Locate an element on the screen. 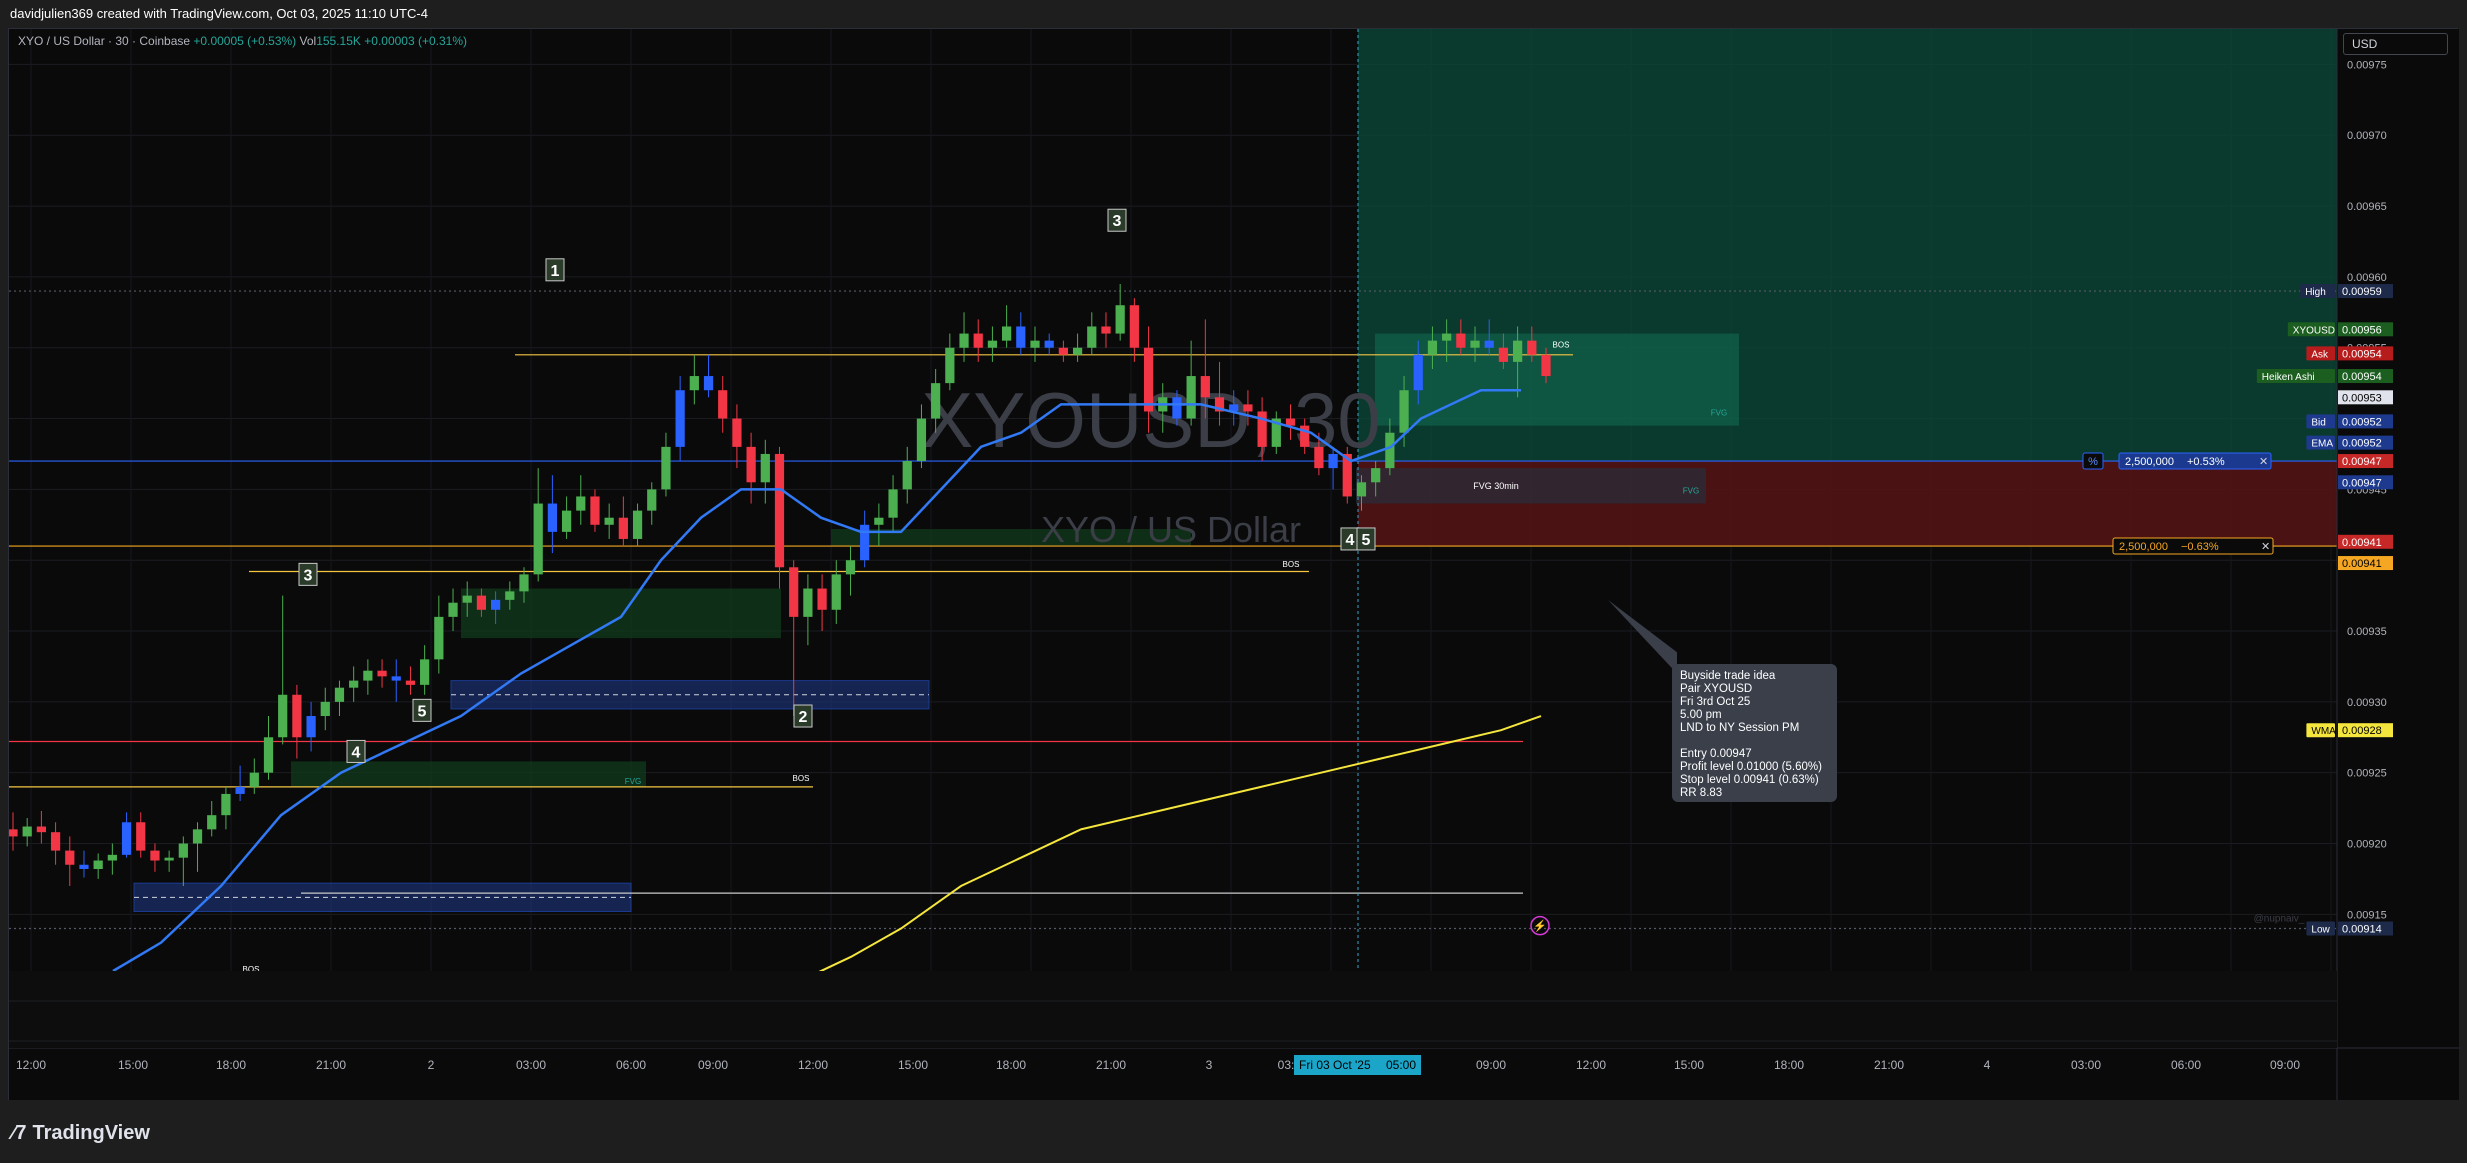 The width and height of the screenshot is (2467, 1163). tradingview-logo: ⁄7 TradingView is located at coordinates (81, 1133).